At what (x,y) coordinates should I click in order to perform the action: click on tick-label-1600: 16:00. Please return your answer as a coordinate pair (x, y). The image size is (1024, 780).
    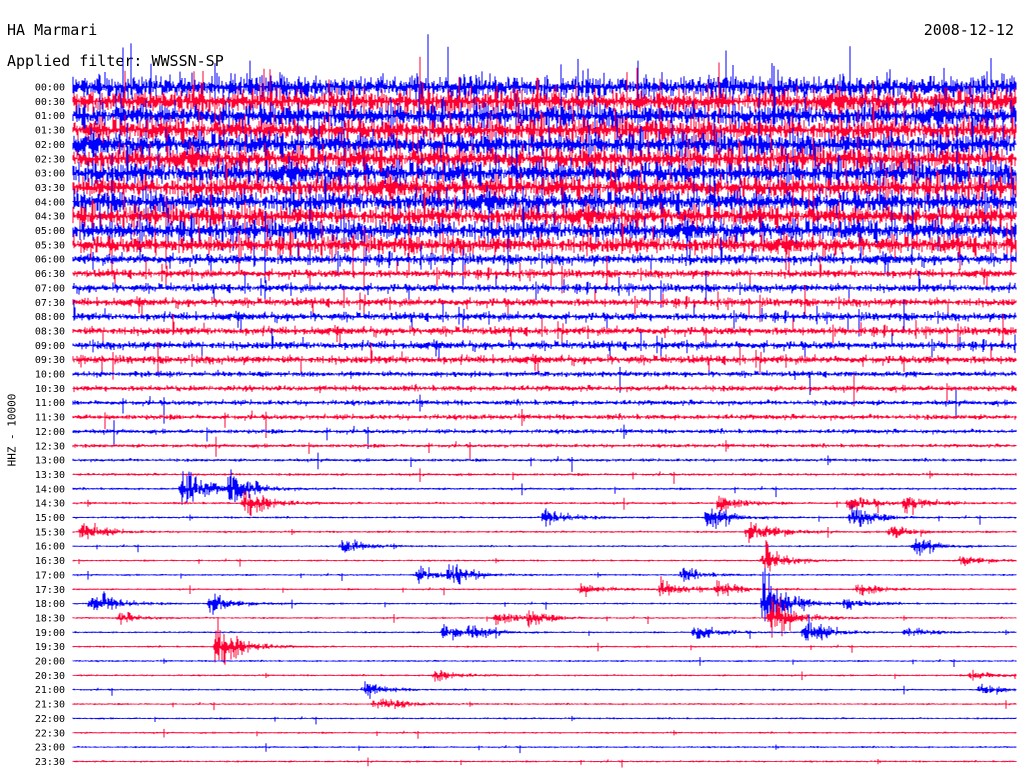
    Looking at the image, I should click on (50, 547).